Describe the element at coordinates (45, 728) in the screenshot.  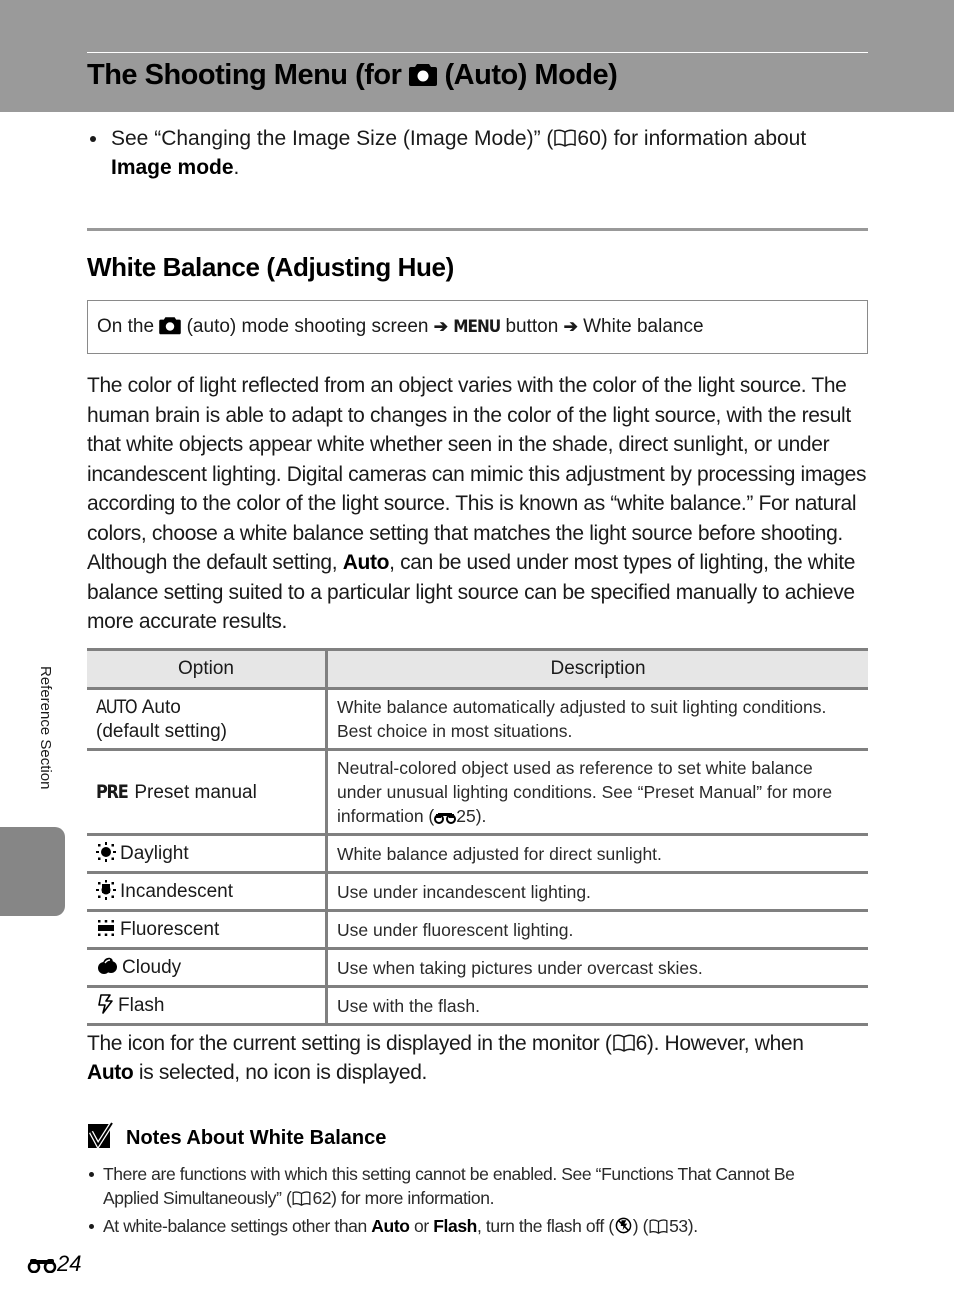
I see `side-section-label: Reference Section` at that location.